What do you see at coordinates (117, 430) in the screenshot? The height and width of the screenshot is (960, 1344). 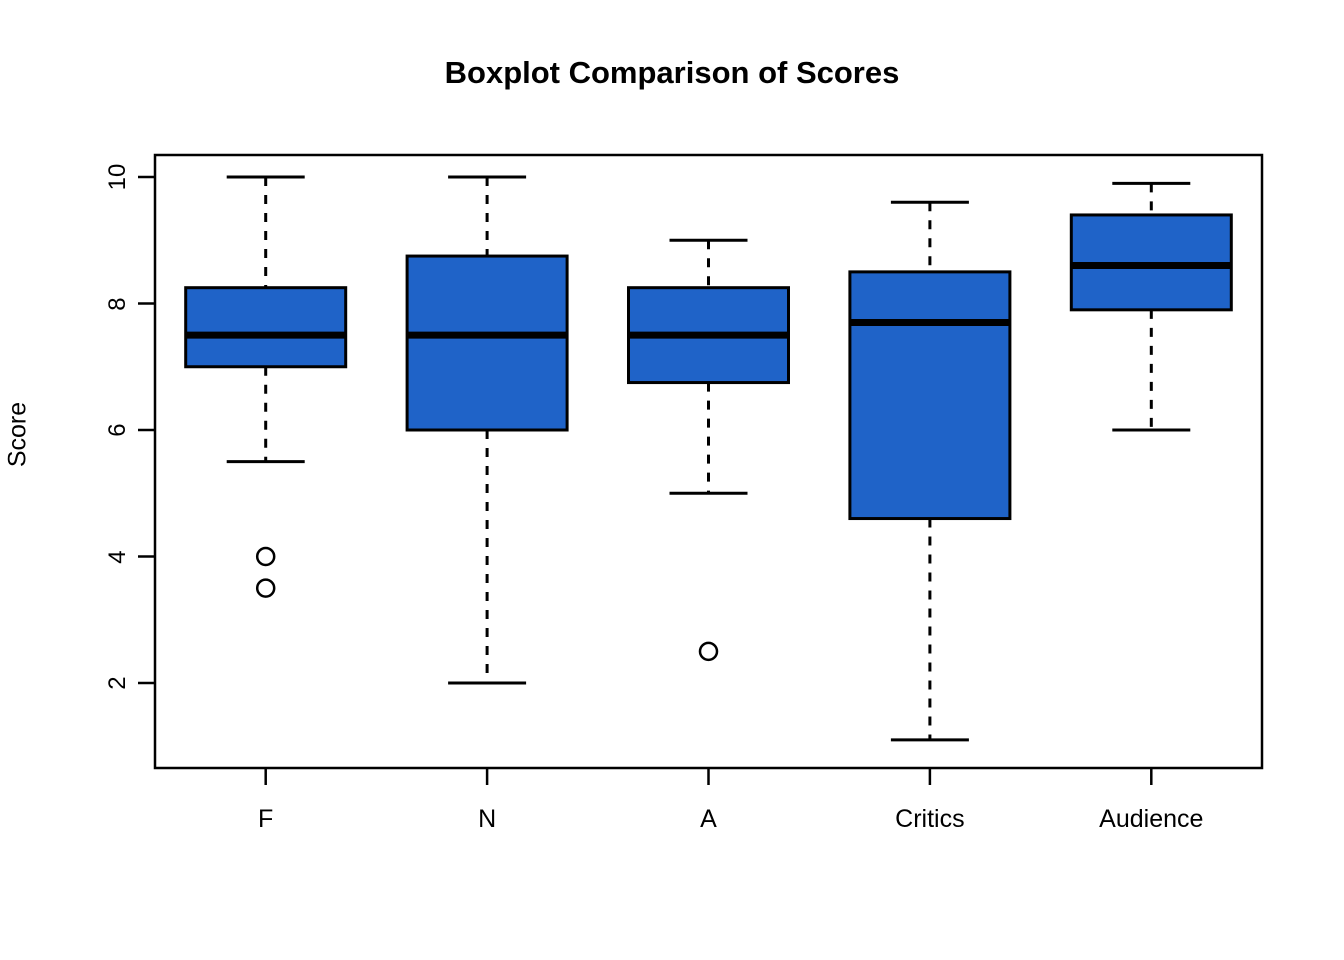 I see `y-axis-tick-label: 6` at bounding box center [117, 430].